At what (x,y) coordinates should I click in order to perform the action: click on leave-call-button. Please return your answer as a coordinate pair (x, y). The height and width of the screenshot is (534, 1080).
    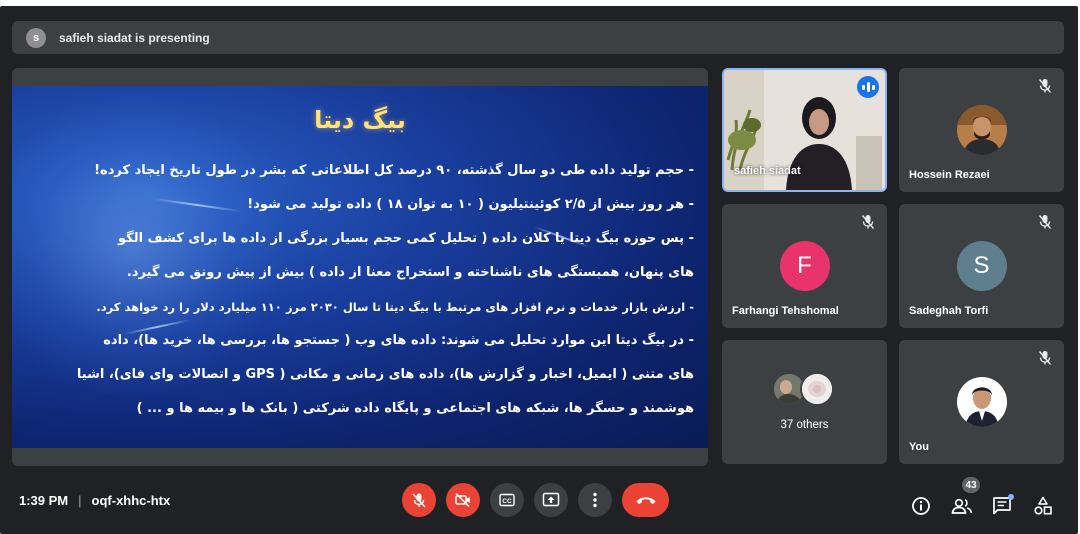
    Looking at the image, I should click on (645, 500).